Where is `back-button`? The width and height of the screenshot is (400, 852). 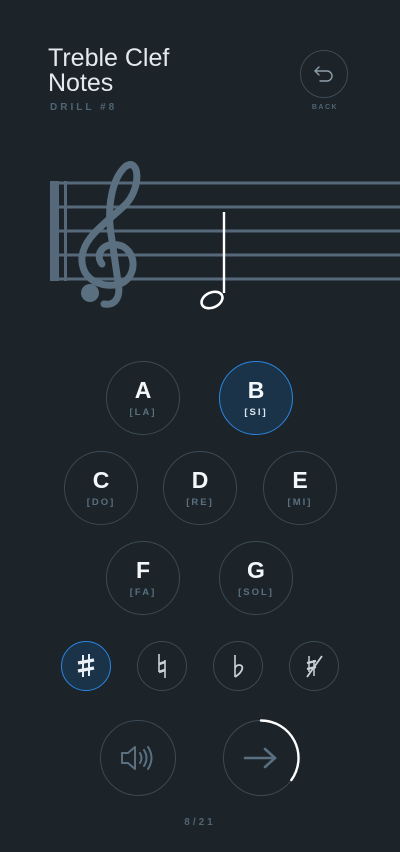
back-button is located at coordinates (324, 74).